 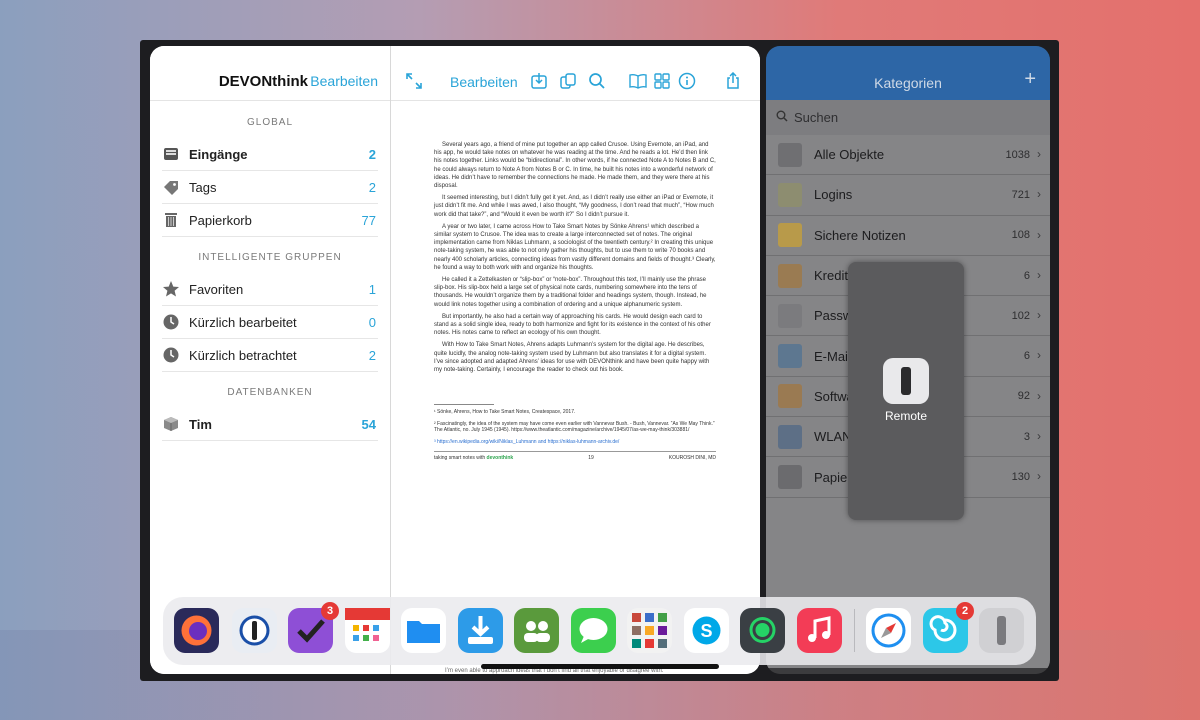 What do you see at coordinates (243, 355) in the screenshot?
I see `sidebar-item-label: Kürzlich betrachtet` at bounding box center [243, 355].